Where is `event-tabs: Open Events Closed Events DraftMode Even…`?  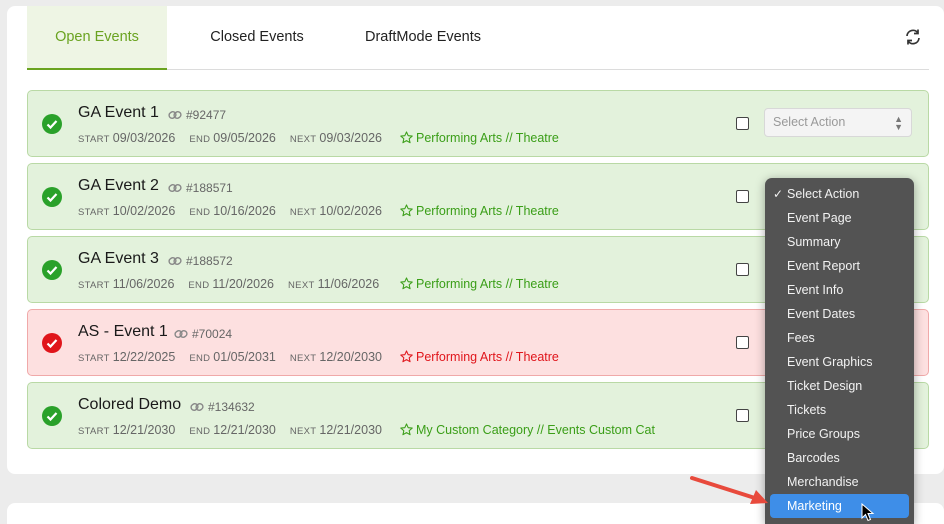 event-tabs: Open Events Closed Events DraftMode Even… is located at coordinates (478, 38).